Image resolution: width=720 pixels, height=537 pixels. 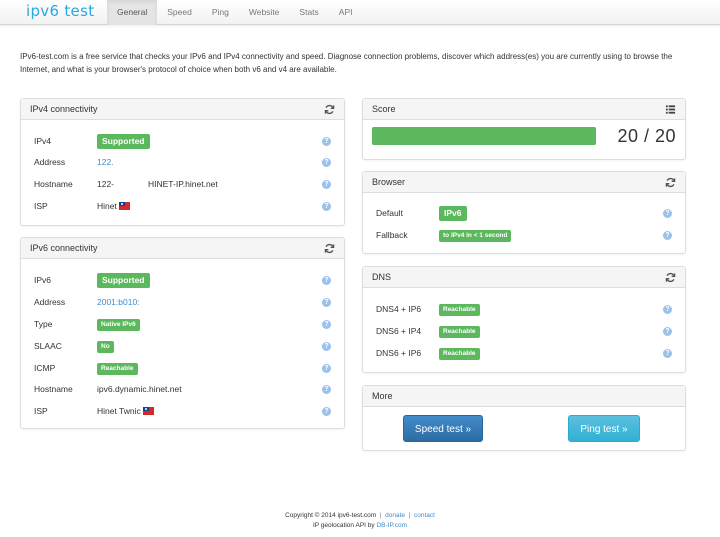 What do you see at coordinates (459, 332) in the screenshot?
I see `dns6-ip4-badge: Reachable` at bounding box center [459, 332].